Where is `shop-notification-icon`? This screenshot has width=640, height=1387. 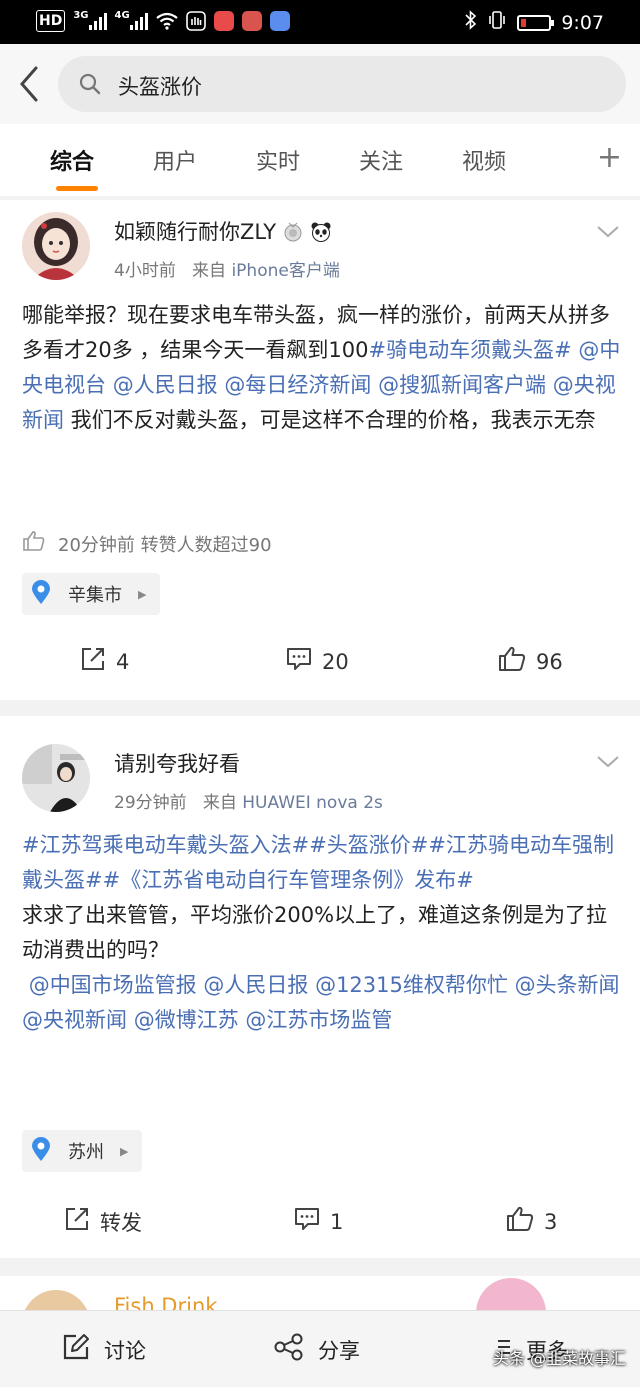 shop-notification-icon is located at coordinates (251, 21).